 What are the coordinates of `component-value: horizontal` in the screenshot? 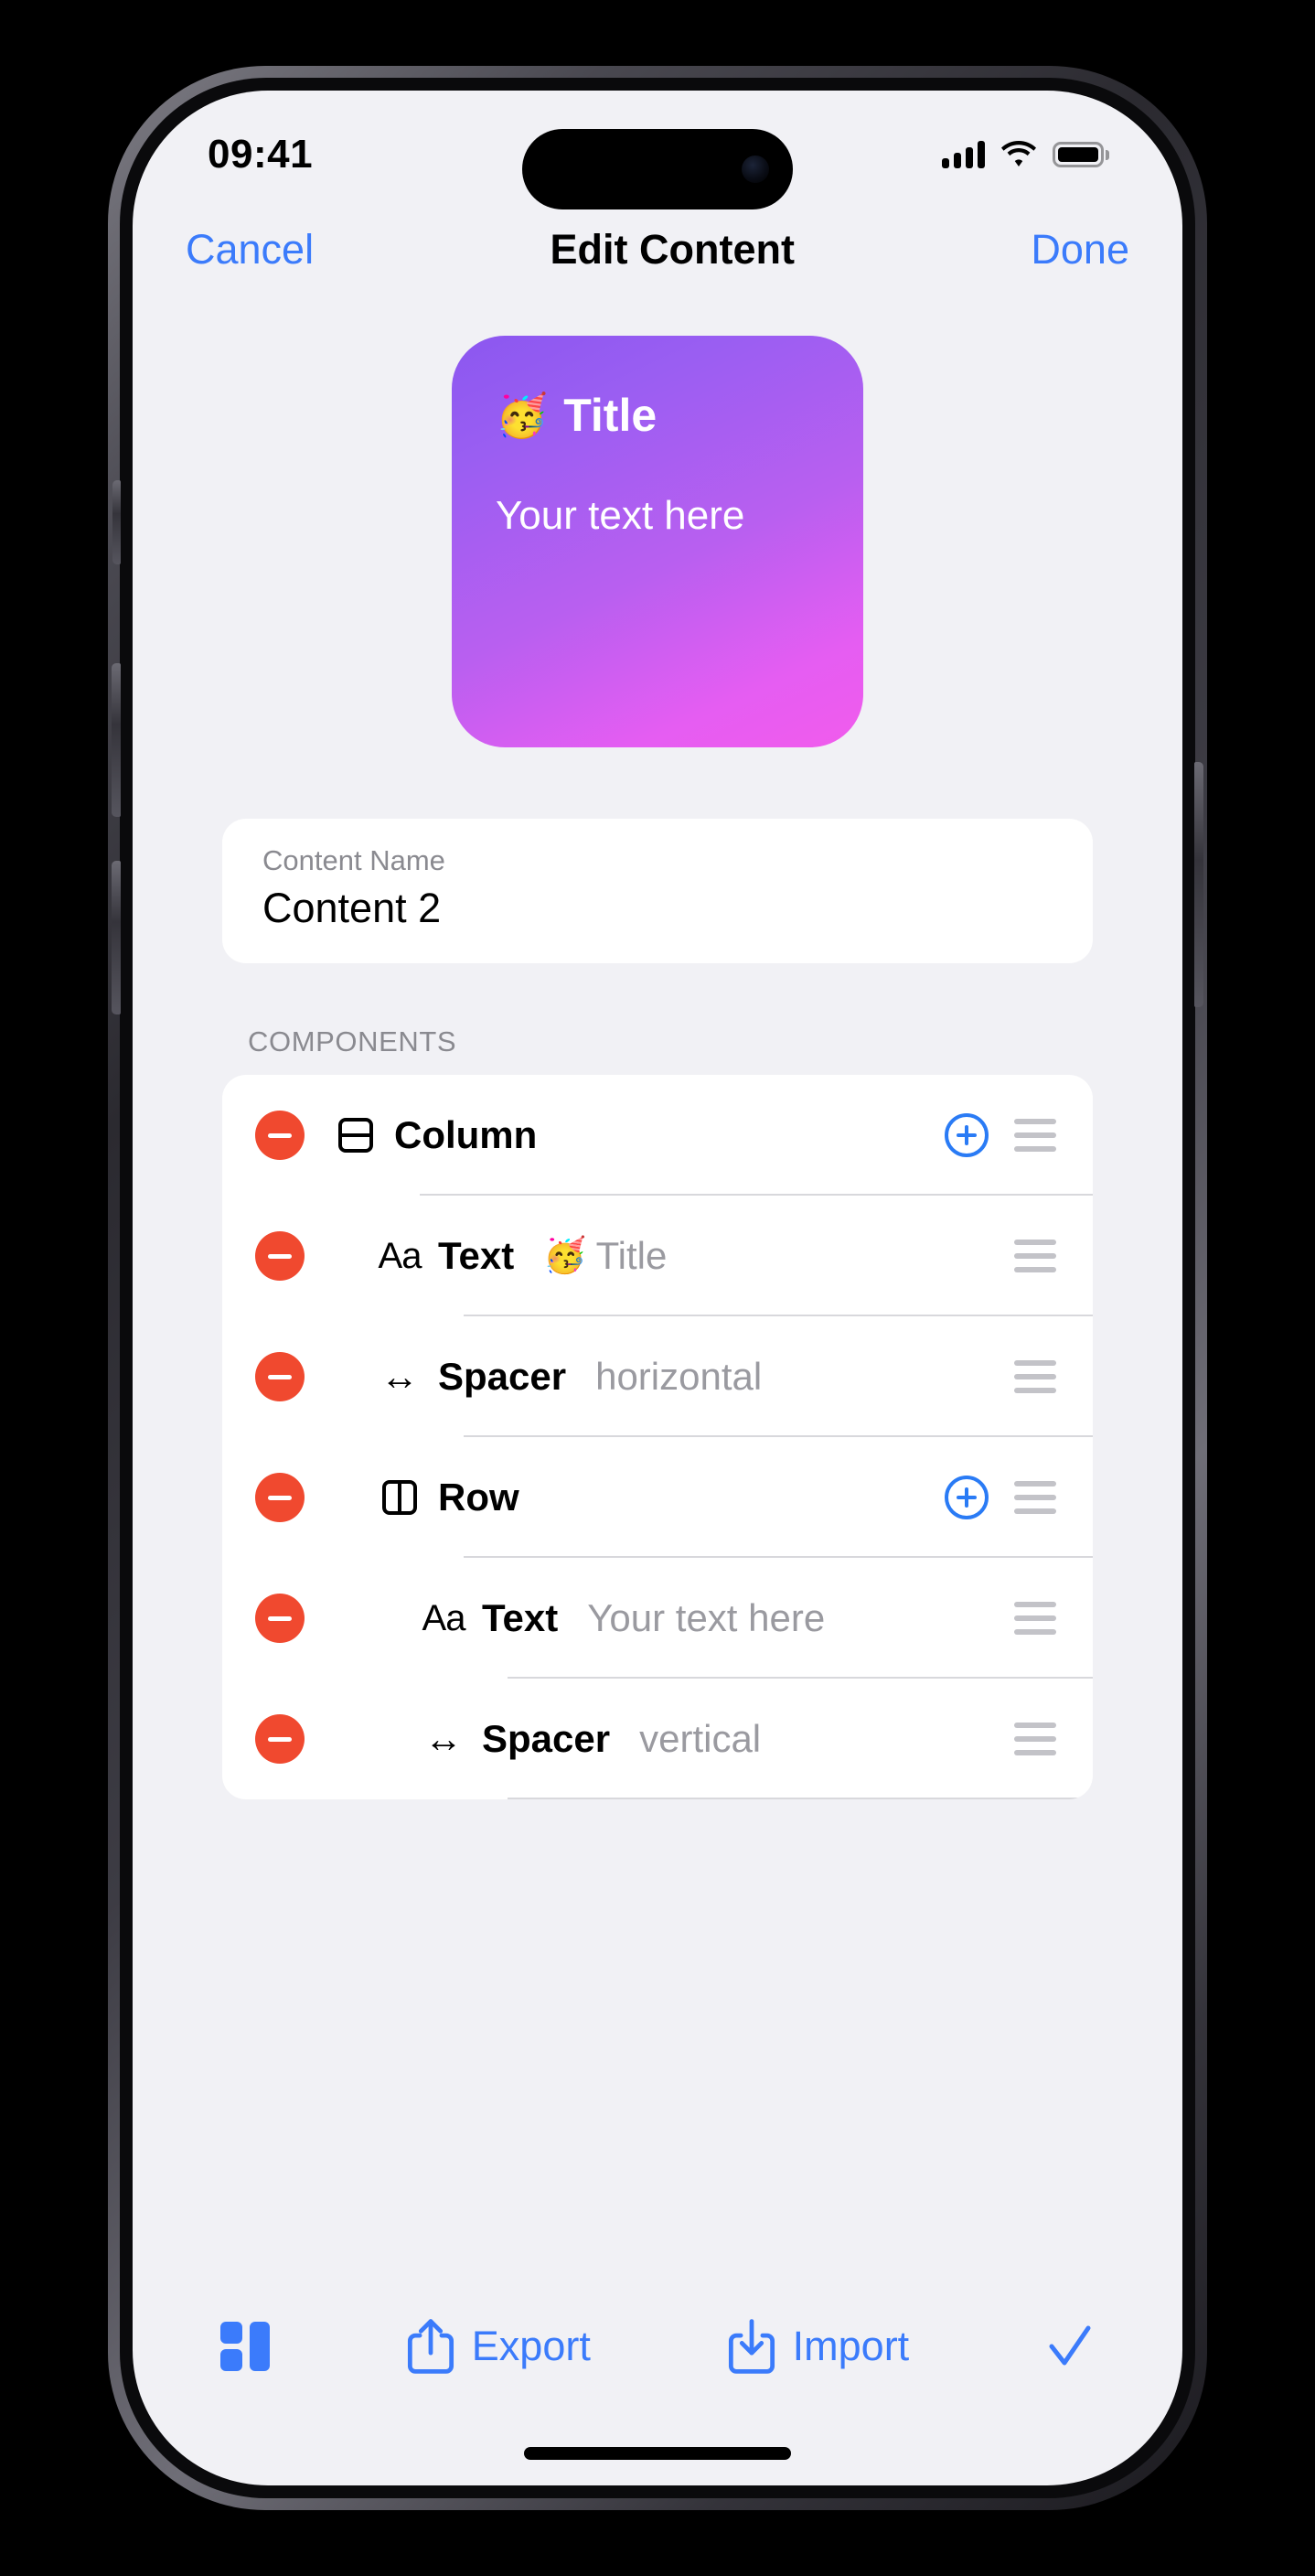 It's located at (678, 1377).